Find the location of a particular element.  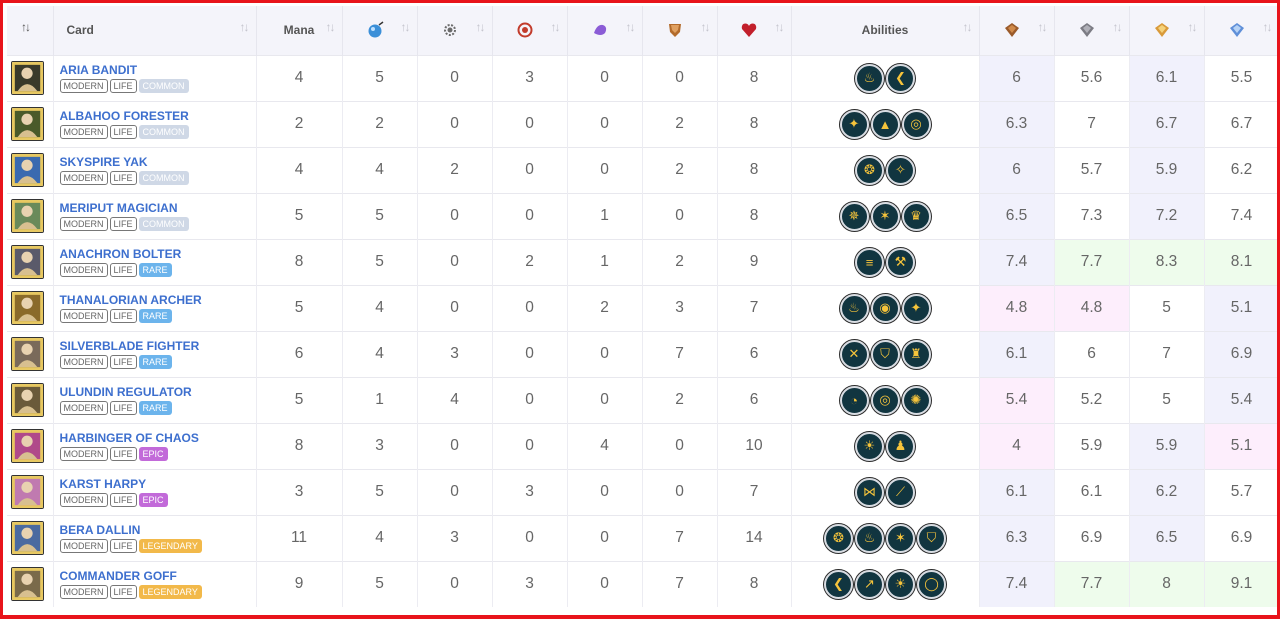

divine-shield-icon: ▲ is located at coordinates (885, 124).